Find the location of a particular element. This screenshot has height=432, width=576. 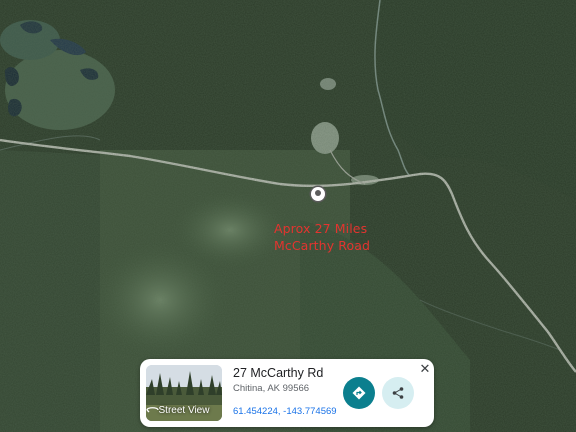

share-button is located at coordinates (398, 393).